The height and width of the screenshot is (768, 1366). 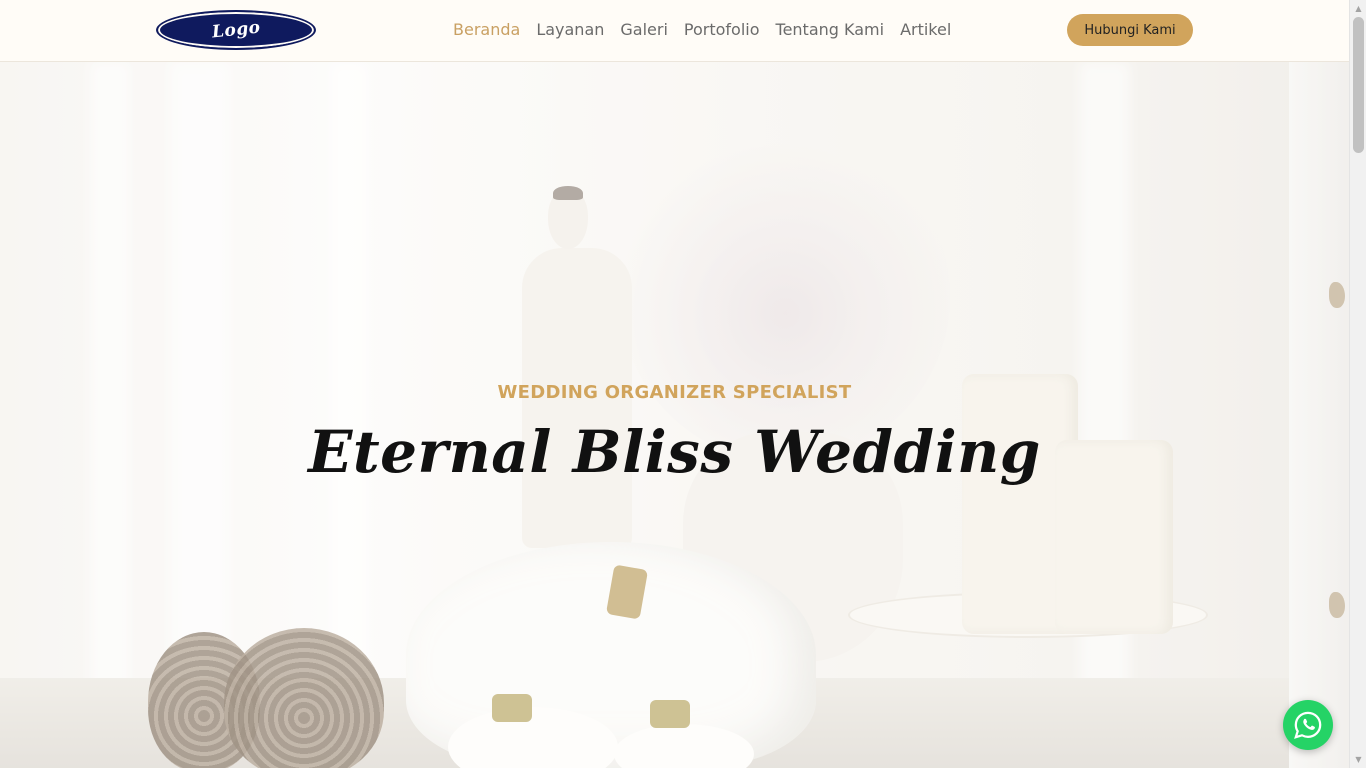 What do you see at coordinates (1358, 8) in the screenshot?
I see `scroll-up-arrow-icon: ▲` at bounding box center [1358, 8].